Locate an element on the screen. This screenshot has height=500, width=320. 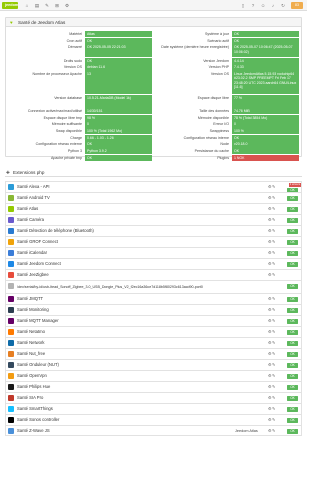
plugin-row: Santé Monitoring ⚙✎ OK is located at coordinates (153, 309).